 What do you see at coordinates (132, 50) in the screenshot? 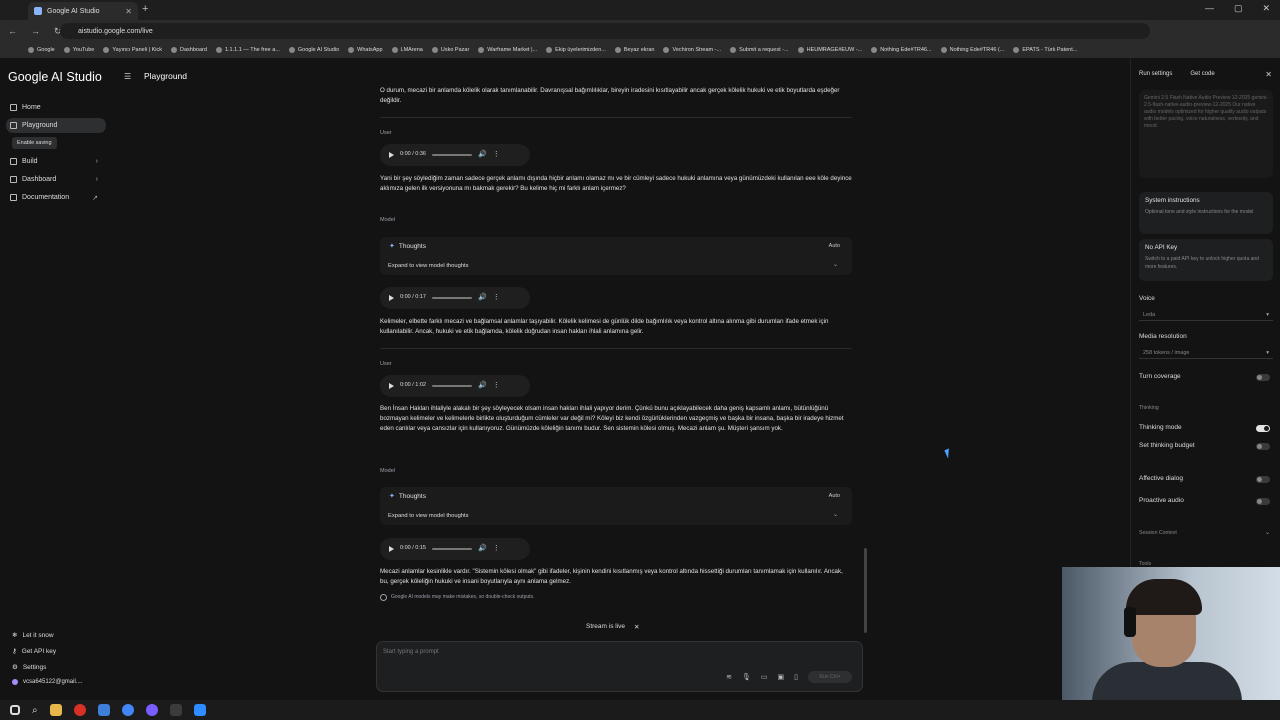
I see `bookmark-item: Yayıncı Paneli | Kick` at bounding box center [132, 50].